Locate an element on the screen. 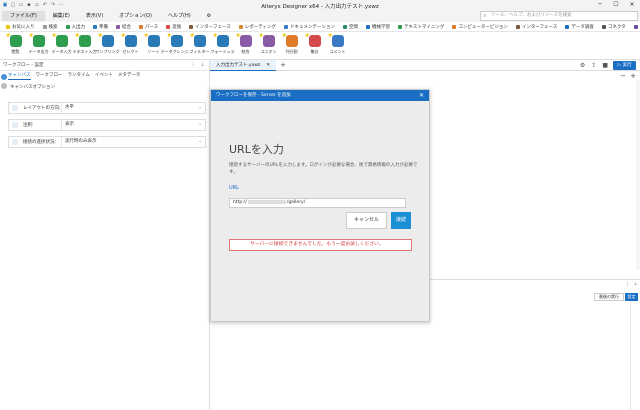  stop-icon: ■ is located at coordinates (605, 65).